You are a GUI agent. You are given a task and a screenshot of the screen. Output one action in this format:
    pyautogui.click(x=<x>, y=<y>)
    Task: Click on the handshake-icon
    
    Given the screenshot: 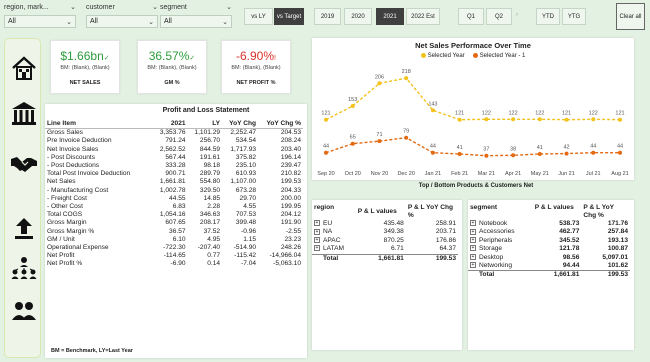 What is the action you would take?
    pyautogui.click(x=24, y=163)
    